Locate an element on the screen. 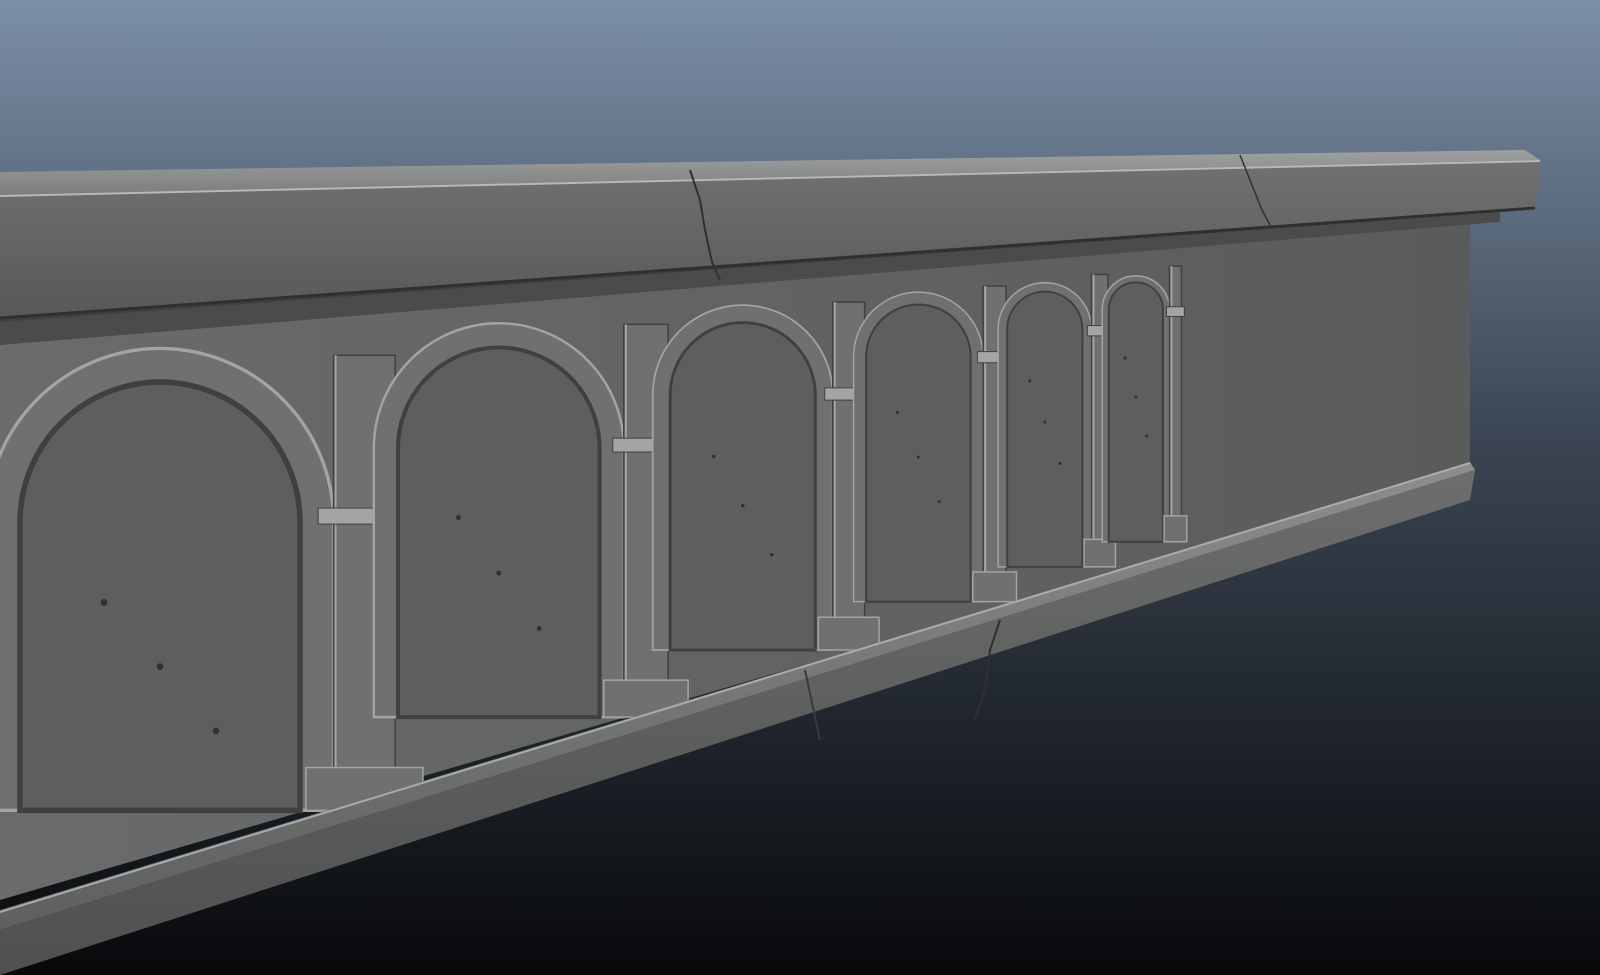  pillar-capital is located at coordinates (1175, 311).